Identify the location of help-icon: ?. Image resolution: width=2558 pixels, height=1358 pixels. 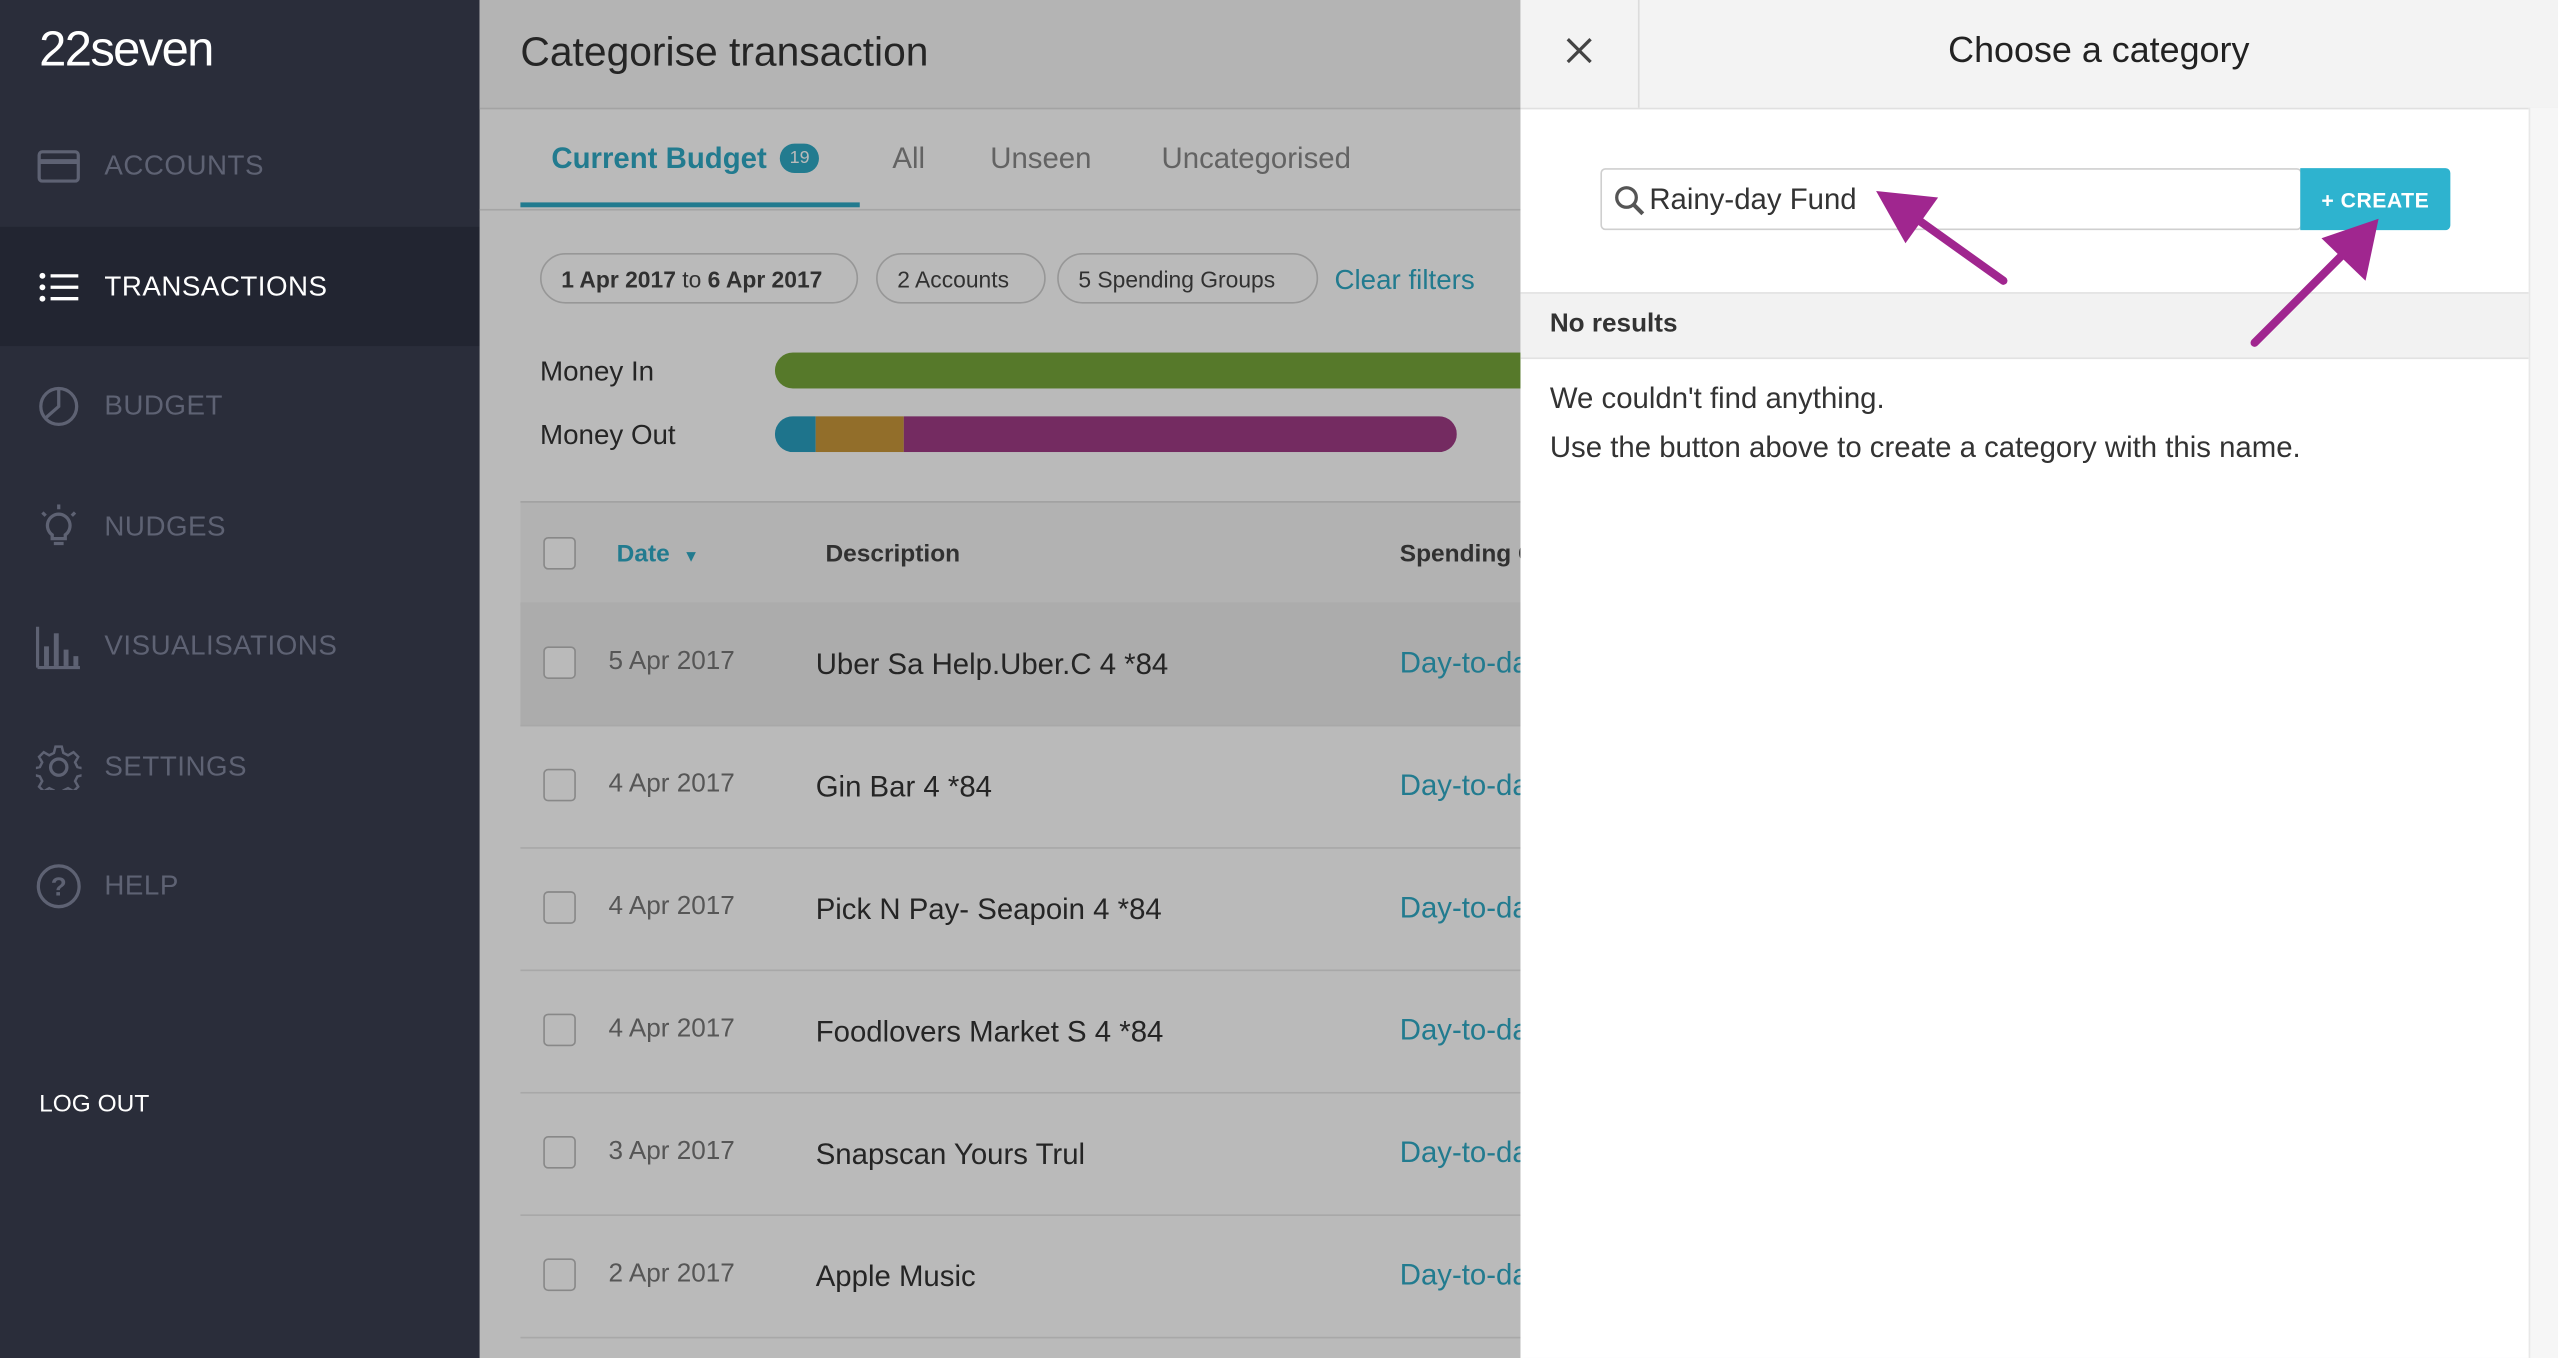
(59, 886).